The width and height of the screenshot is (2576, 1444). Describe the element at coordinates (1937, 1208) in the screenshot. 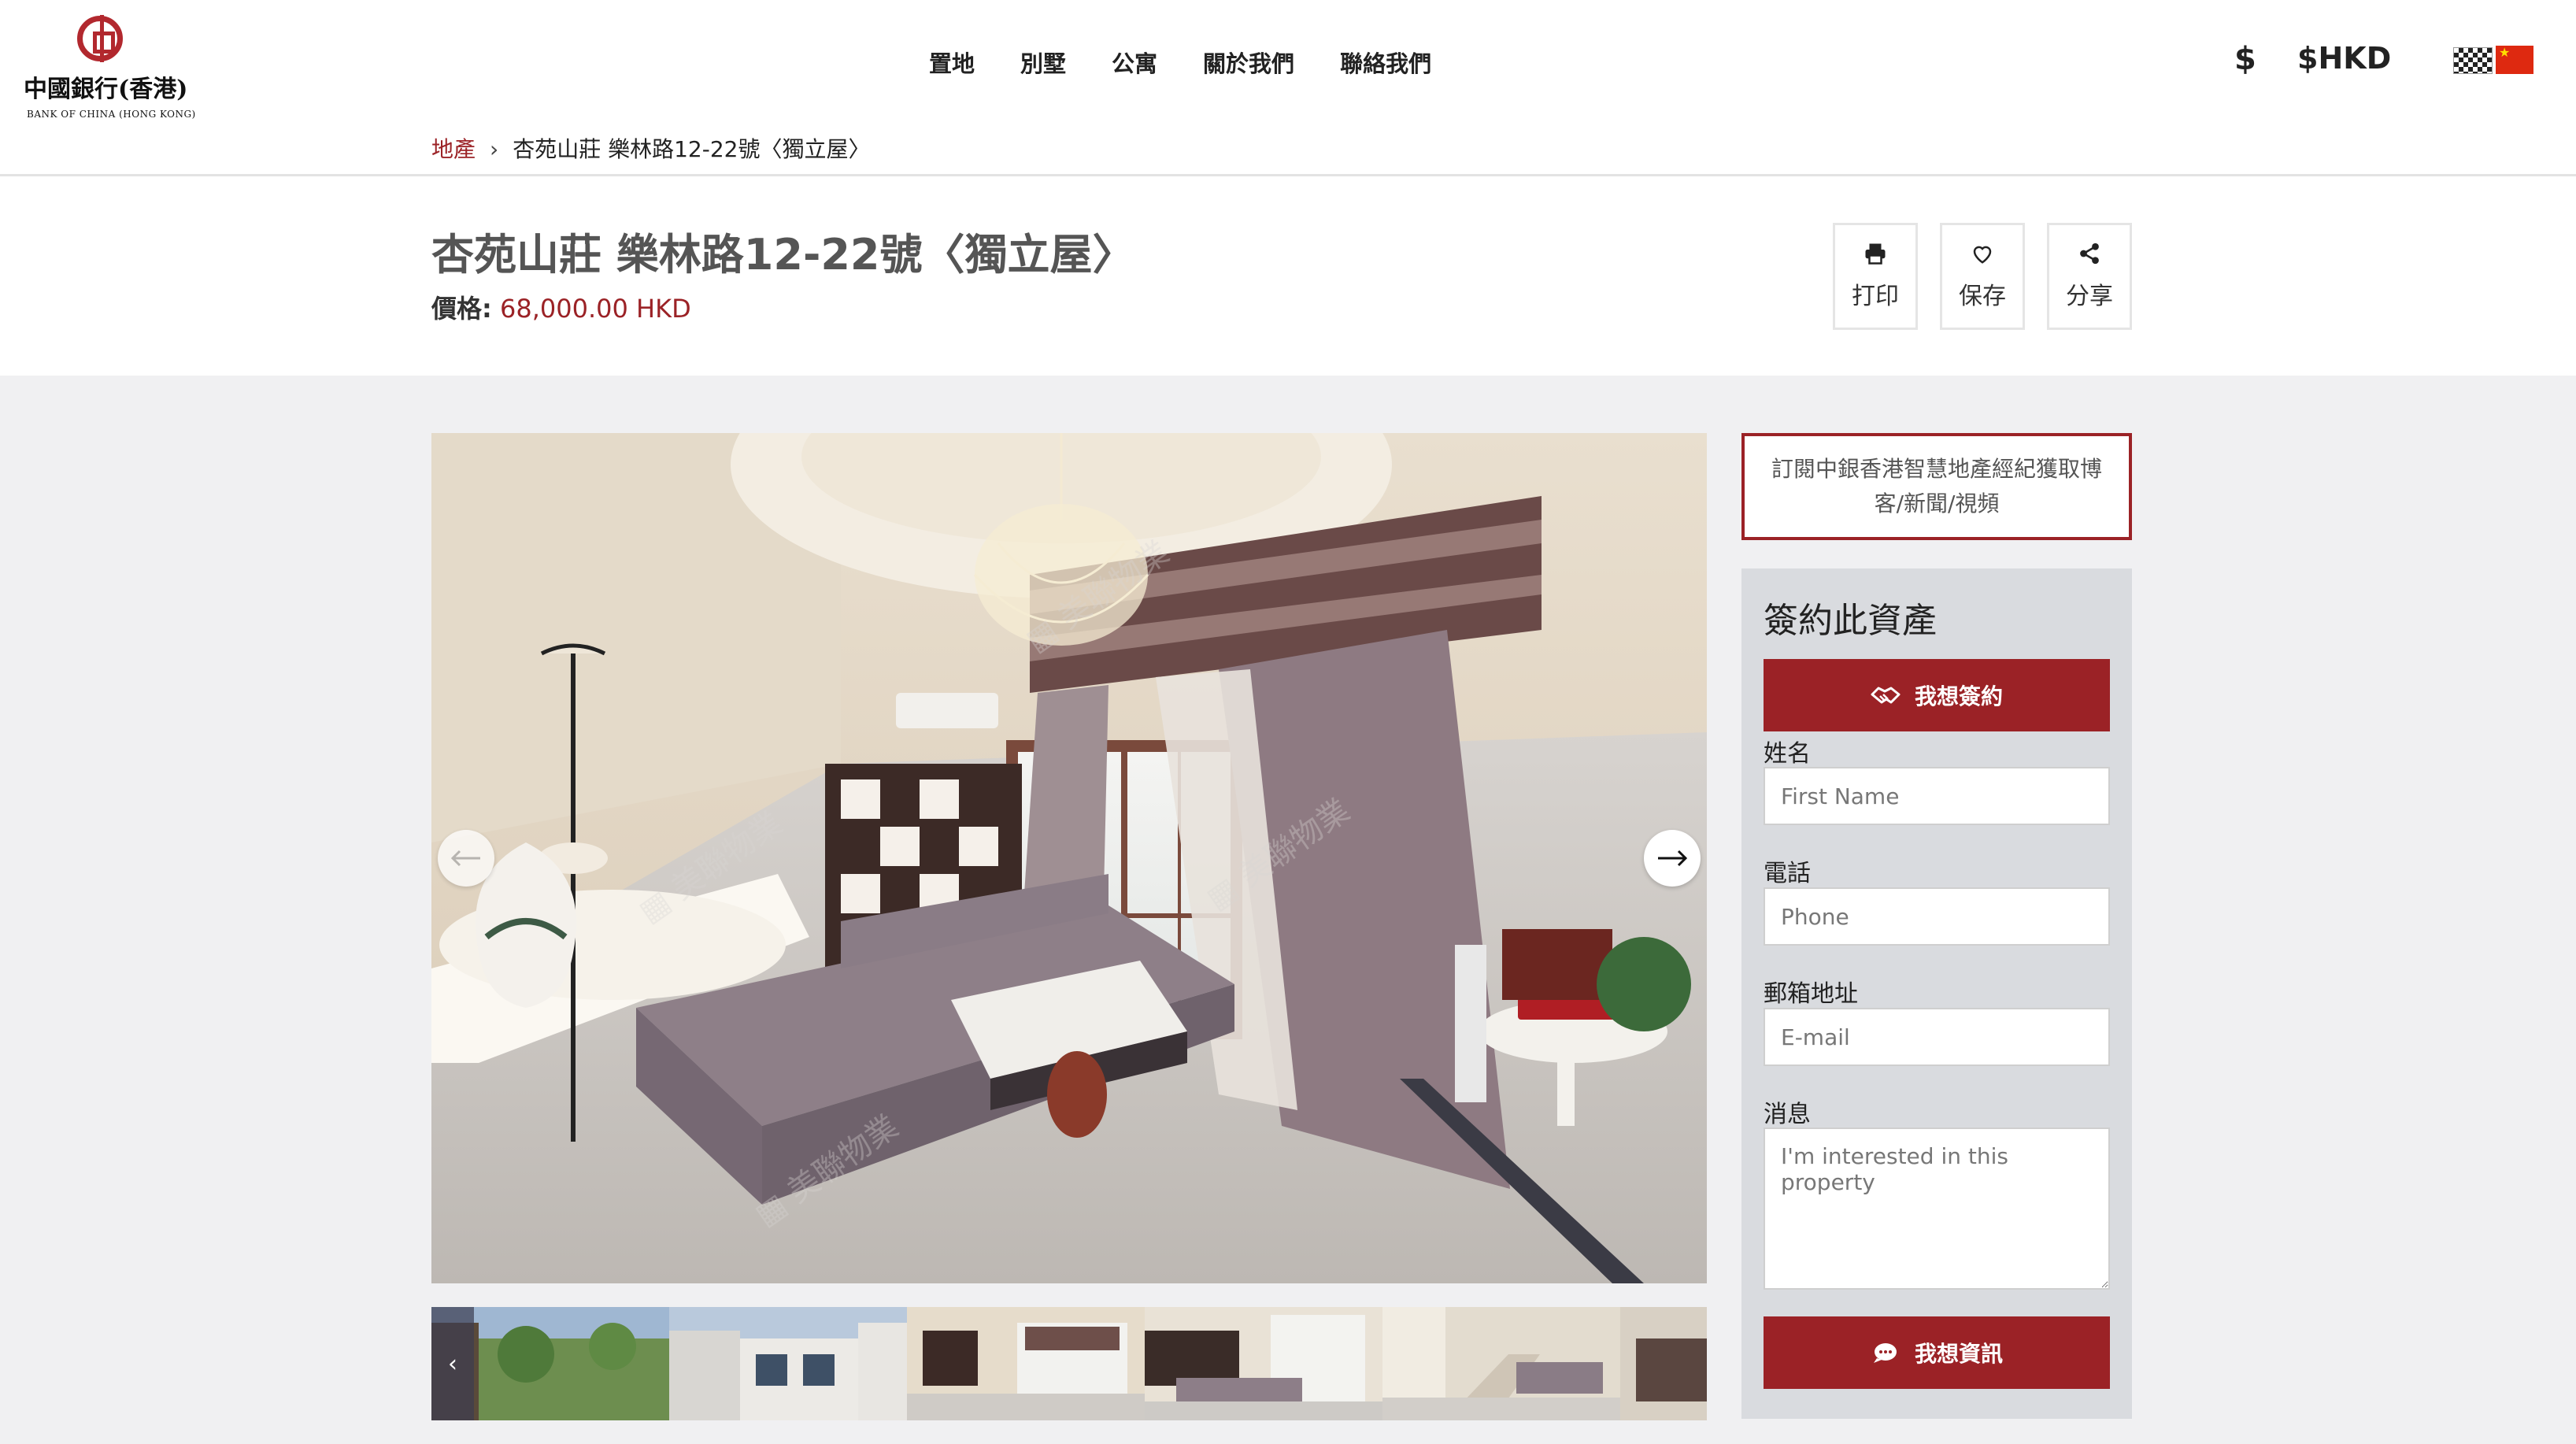

I see `message-field` at that location.